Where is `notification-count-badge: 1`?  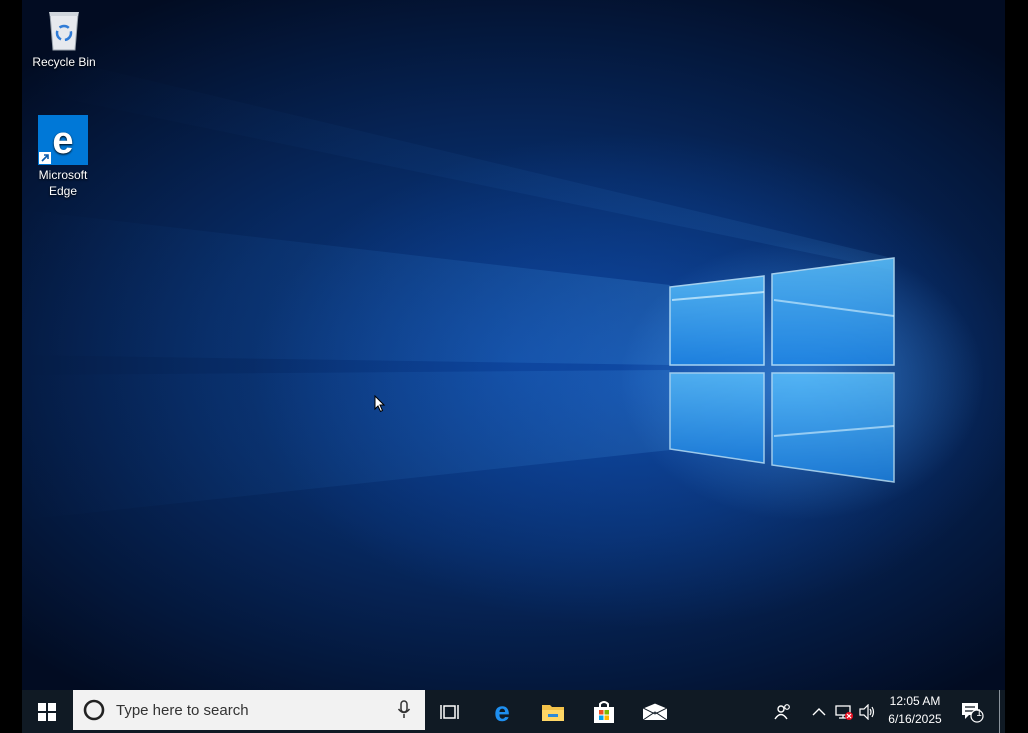 notification-count-badge: 1 is located at coordinates (979, 713).